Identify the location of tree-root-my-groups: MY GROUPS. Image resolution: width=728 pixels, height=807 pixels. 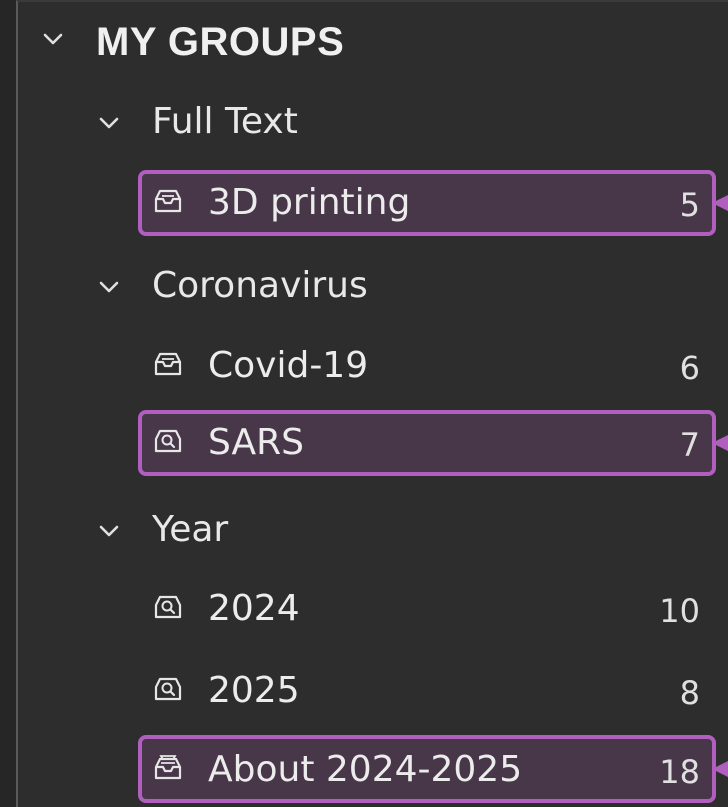
(373, 37).